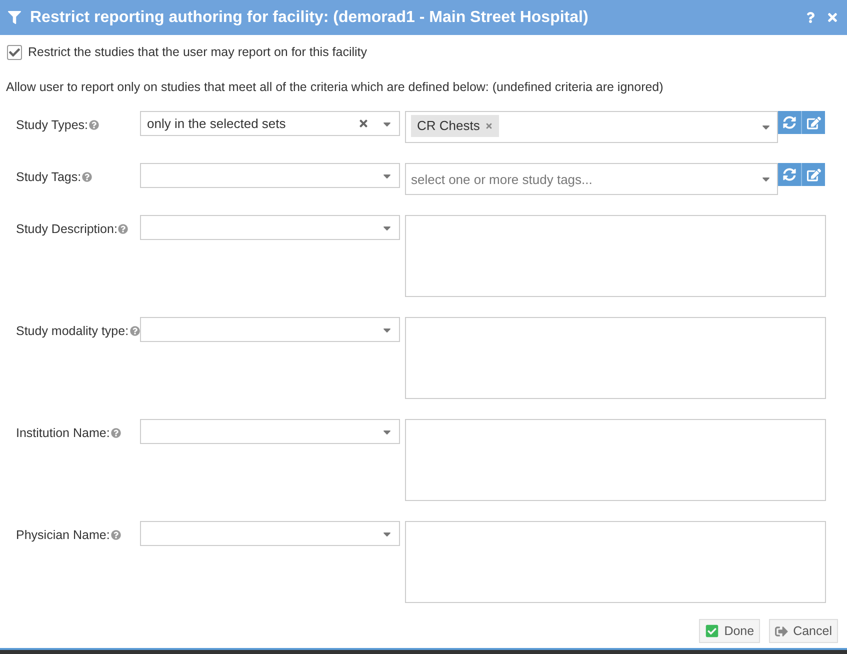  Describe the element at coordinates (488, 126) in the screenshot. I see `remove-icon` at that location.